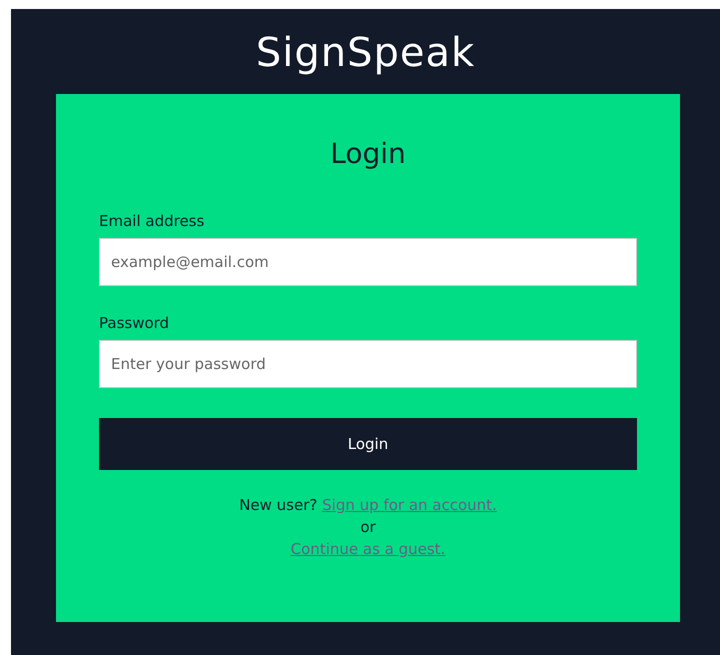  I want to click on signup-link: Sign up for an account., so click(409, 505).